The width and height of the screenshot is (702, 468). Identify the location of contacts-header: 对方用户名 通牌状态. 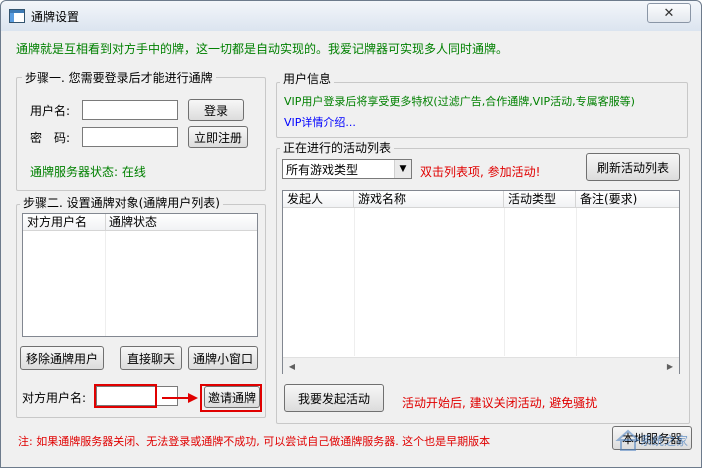
(140, 222).